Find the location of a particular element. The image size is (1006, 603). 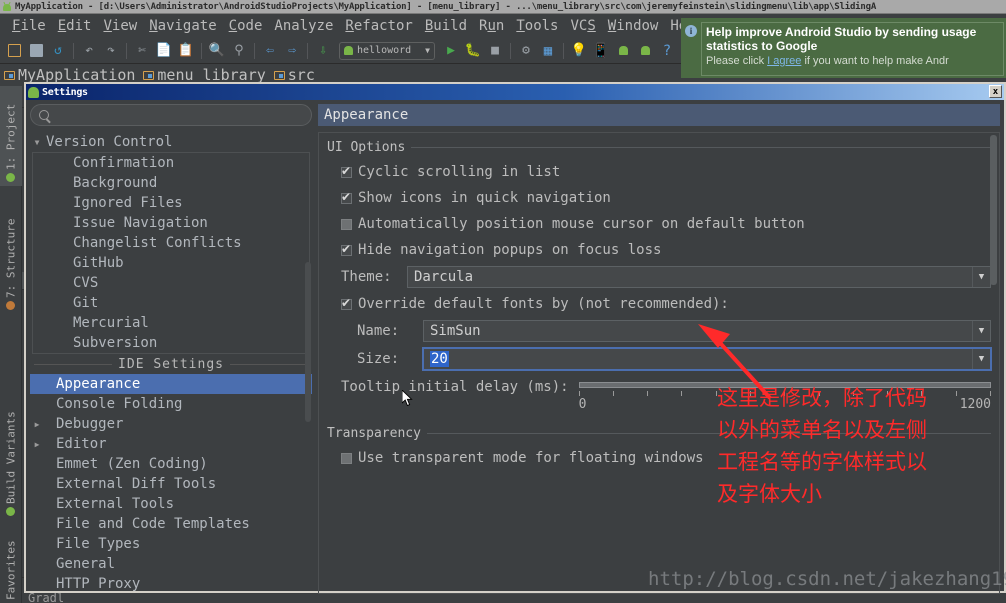

tree-item-confirmation: Confirmation is located at coordinates (171, 163).